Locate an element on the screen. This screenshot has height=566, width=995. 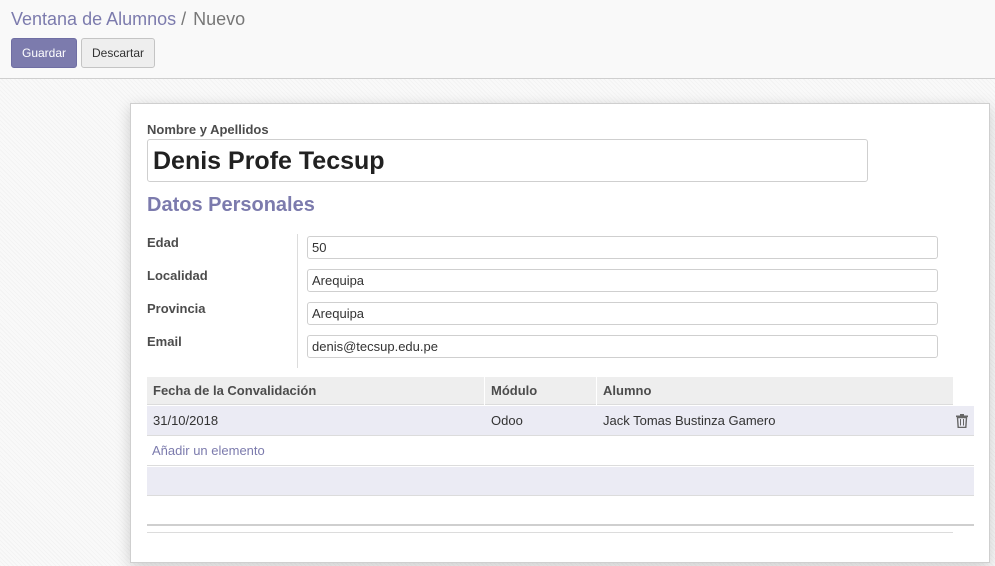
trash-icon is located at coordinates (963, 421).